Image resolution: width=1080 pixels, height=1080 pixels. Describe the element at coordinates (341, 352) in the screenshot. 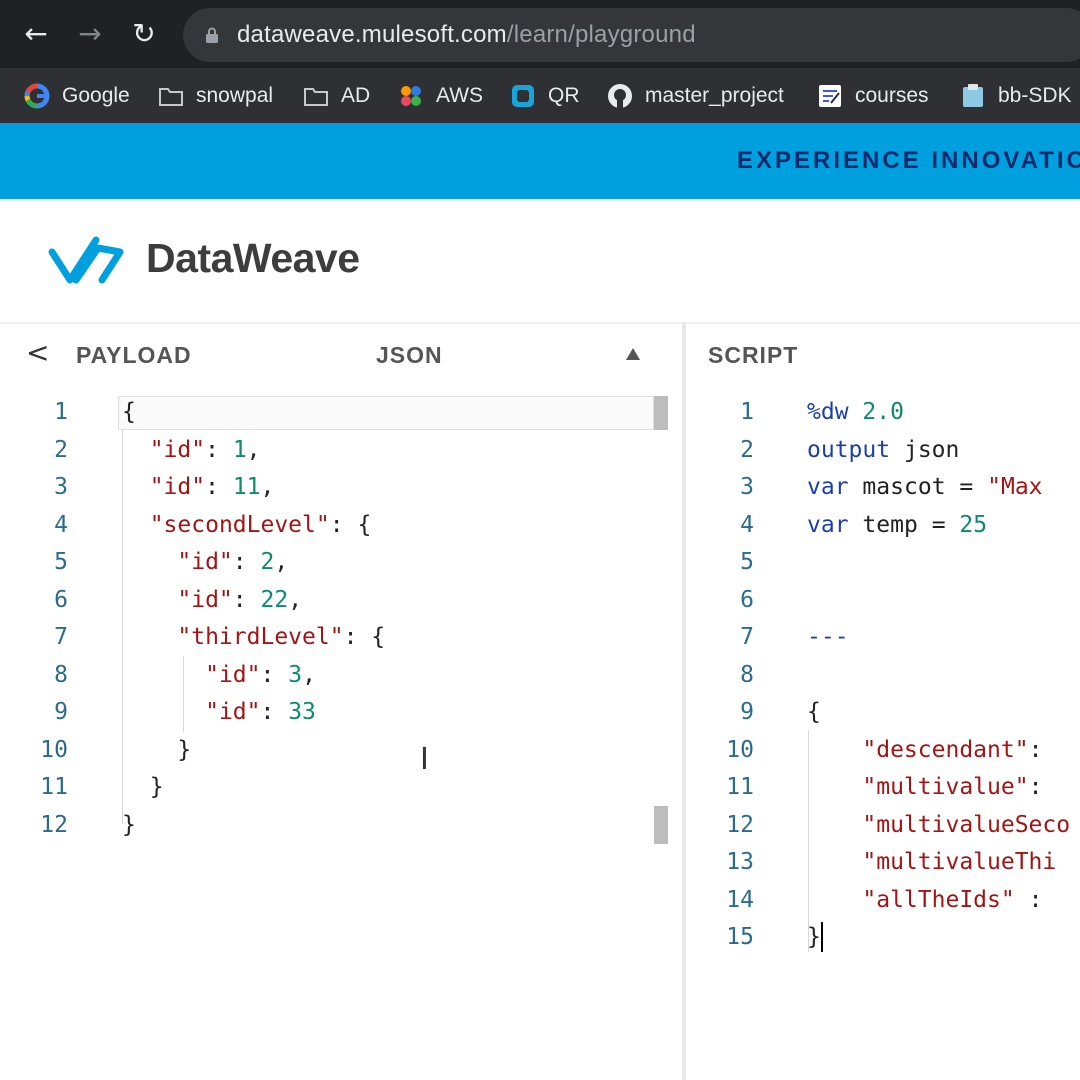

I see `payload-panel-header: < PAYLOAD JSON` at that location.